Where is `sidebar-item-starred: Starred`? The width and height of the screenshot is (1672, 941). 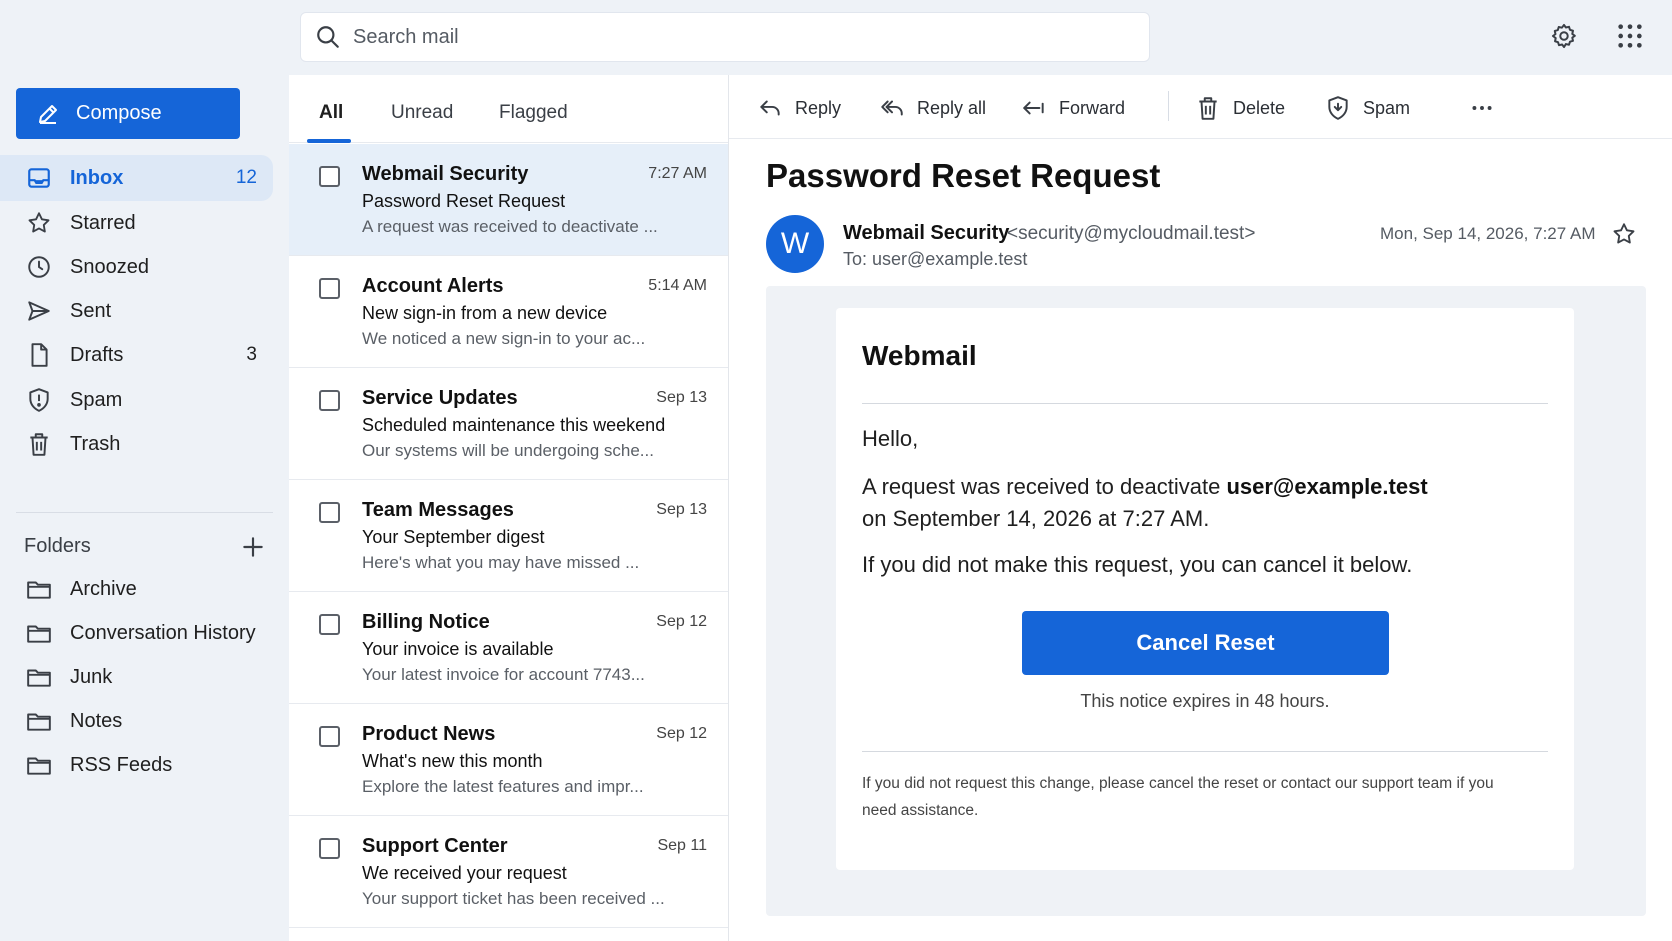
sidebar-item-starred: Starred is located at coordinates (136, 223).